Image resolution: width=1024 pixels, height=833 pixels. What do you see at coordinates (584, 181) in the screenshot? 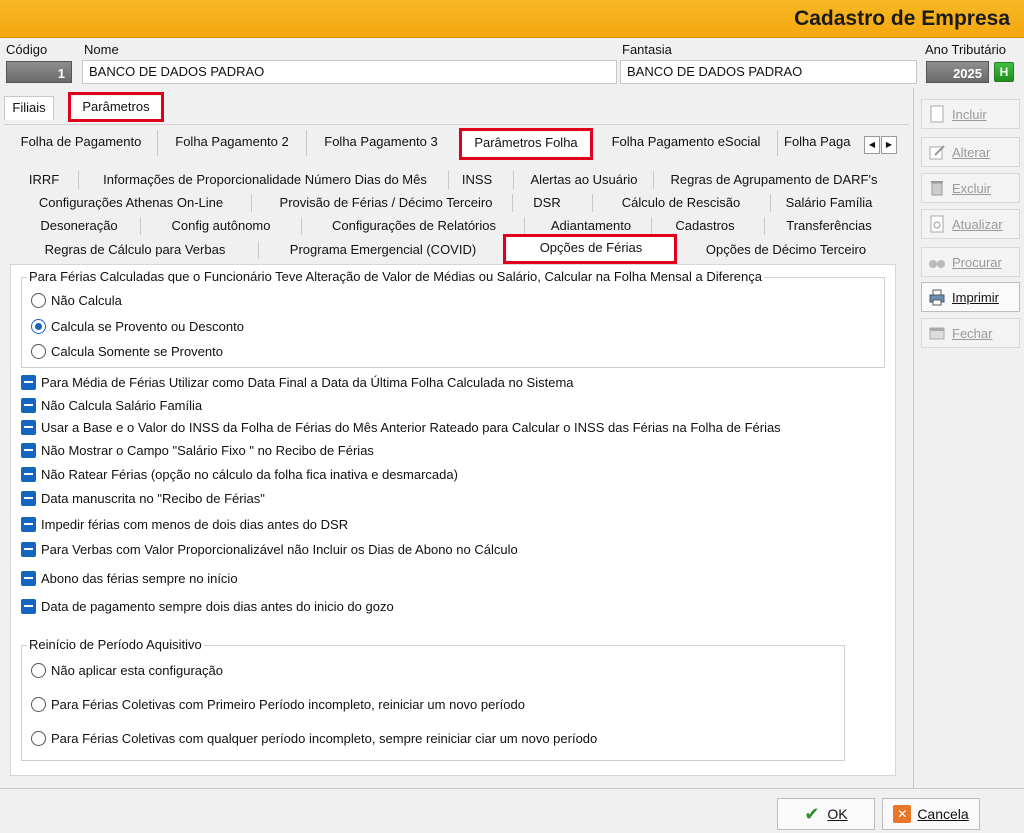
I see `tab-alertas: Alertas ao Usuário` at bounding box center [584, 181].